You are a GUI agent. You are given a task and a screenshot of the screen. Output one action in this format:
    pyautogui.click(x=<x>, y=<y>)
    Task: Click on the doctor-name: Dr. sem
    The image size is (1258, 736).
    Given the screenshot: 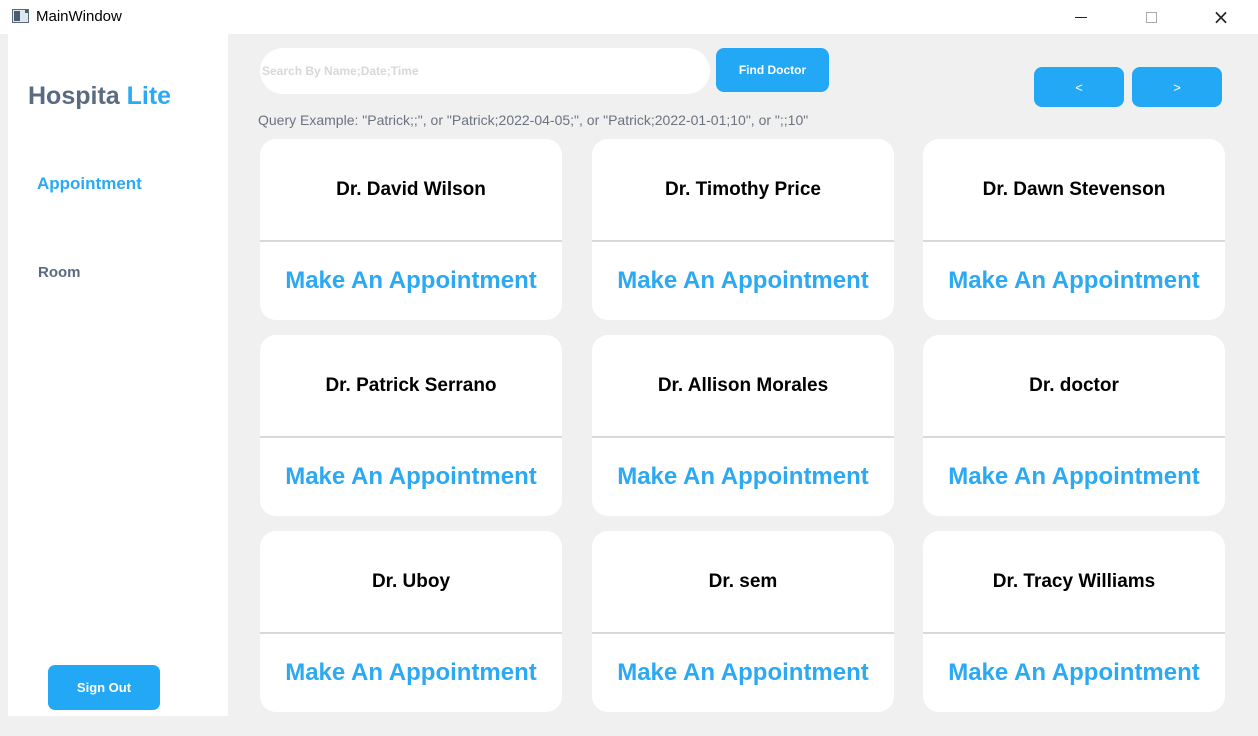 What is the action you would take?
    pyautogui.click(x=743, y=581)
    